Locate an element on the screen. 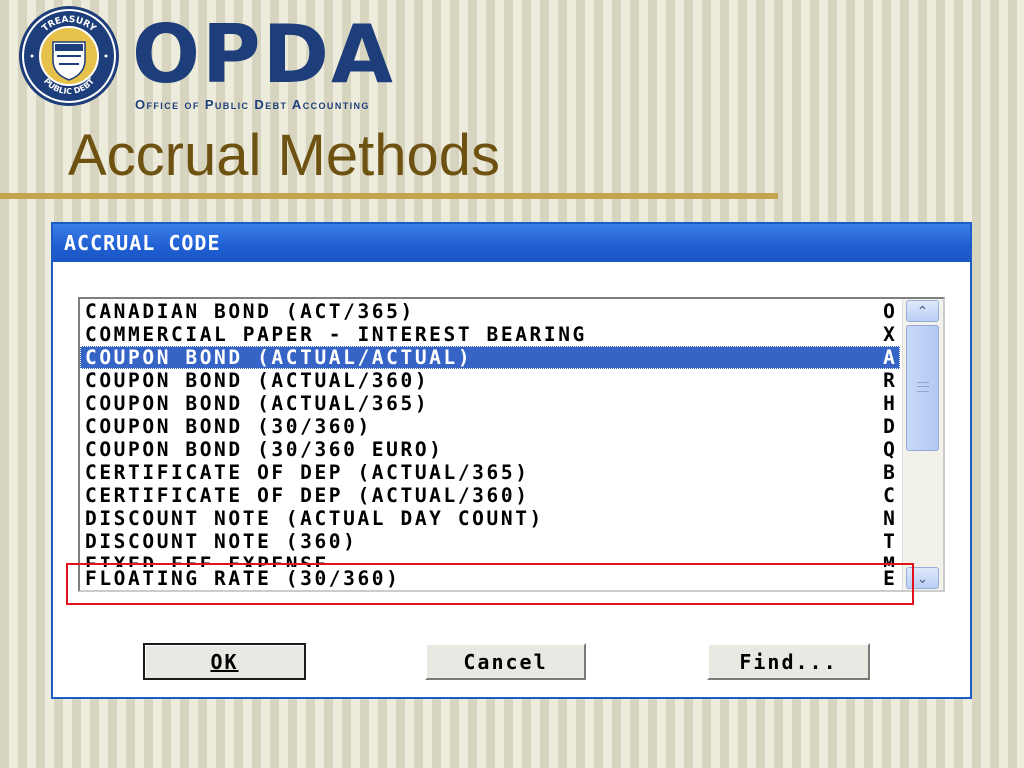 The width and height of the screenshot is (1024, 768). list-item: CERTIFICATE OF DEP (ACTUAL/360) C is located at coordinates (490, 495).